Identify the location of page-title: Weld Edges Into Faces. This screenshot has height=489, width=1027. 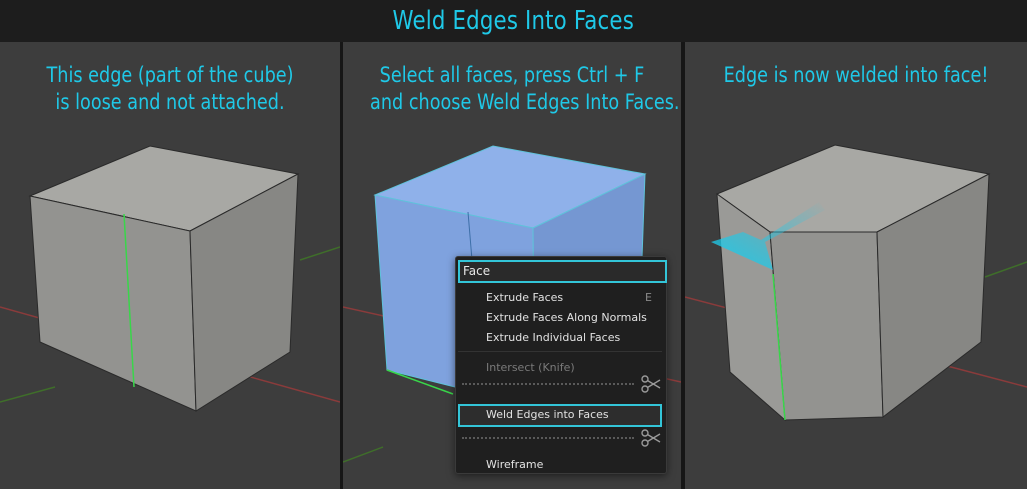
(513, 21).